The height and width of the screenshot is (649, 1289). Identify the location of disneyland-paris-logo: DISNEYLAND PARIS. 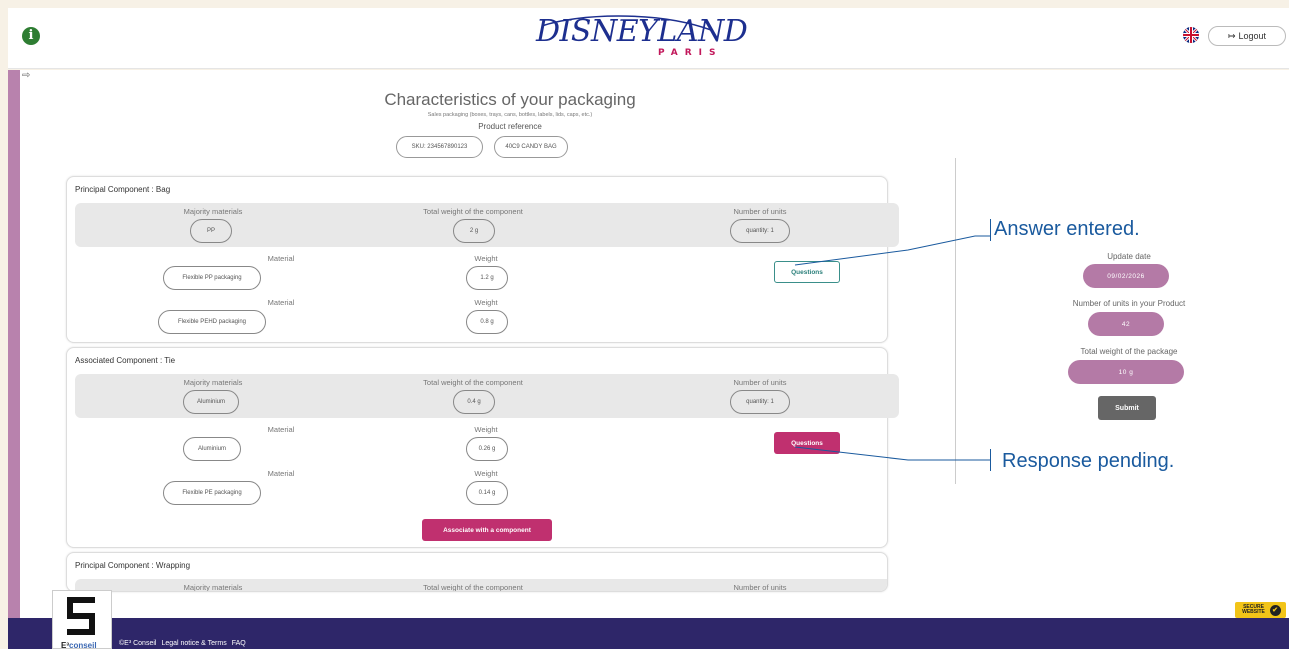
(656, 38).